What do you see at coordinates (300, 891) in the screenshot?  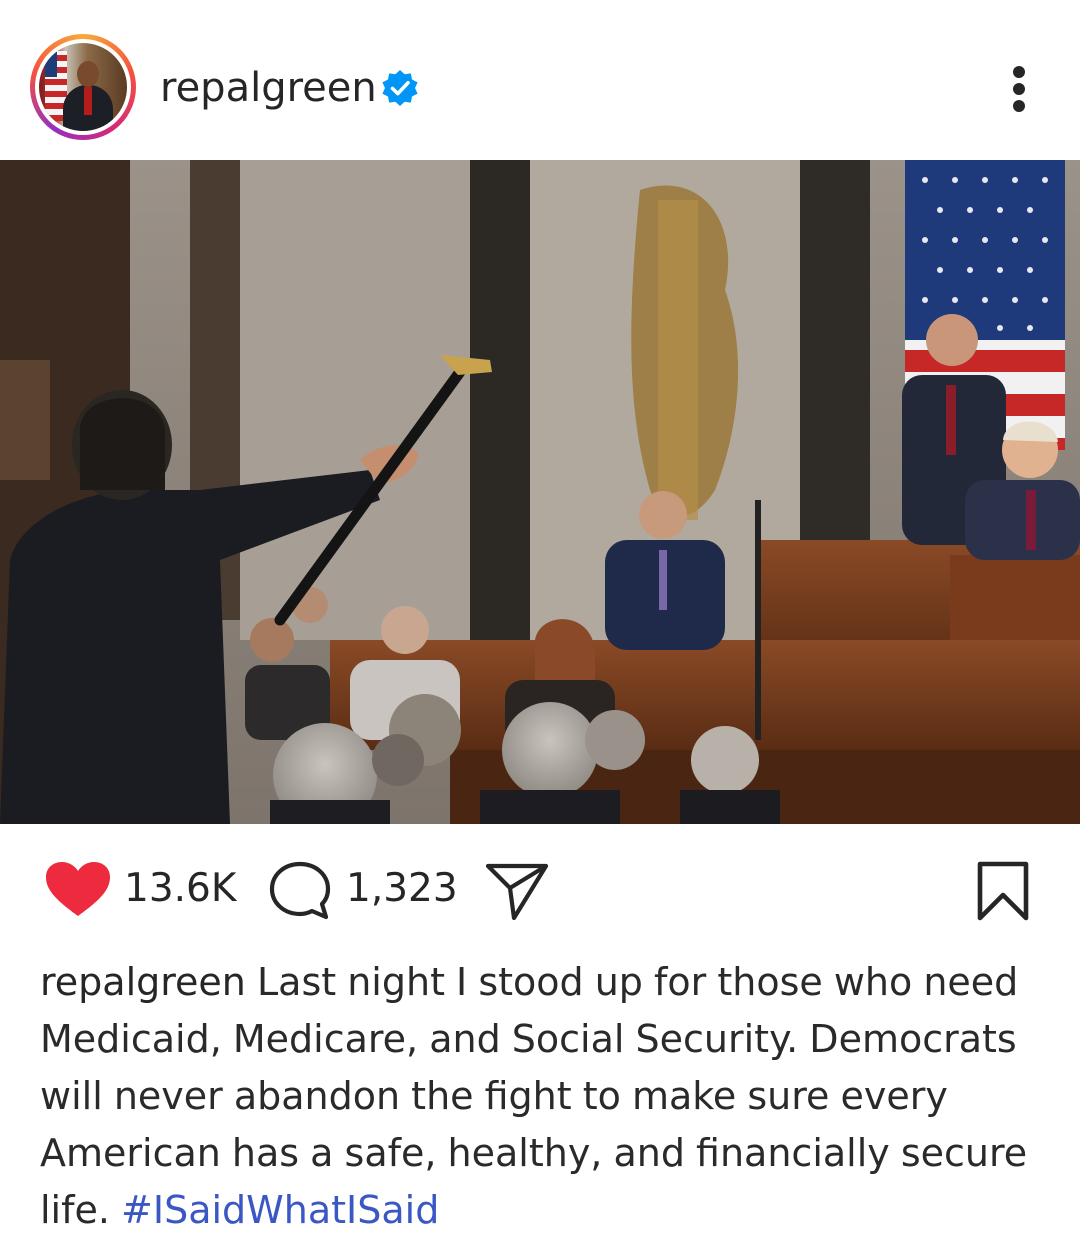 I see `comment-bubble-icon` at bounding box center [300, 891].